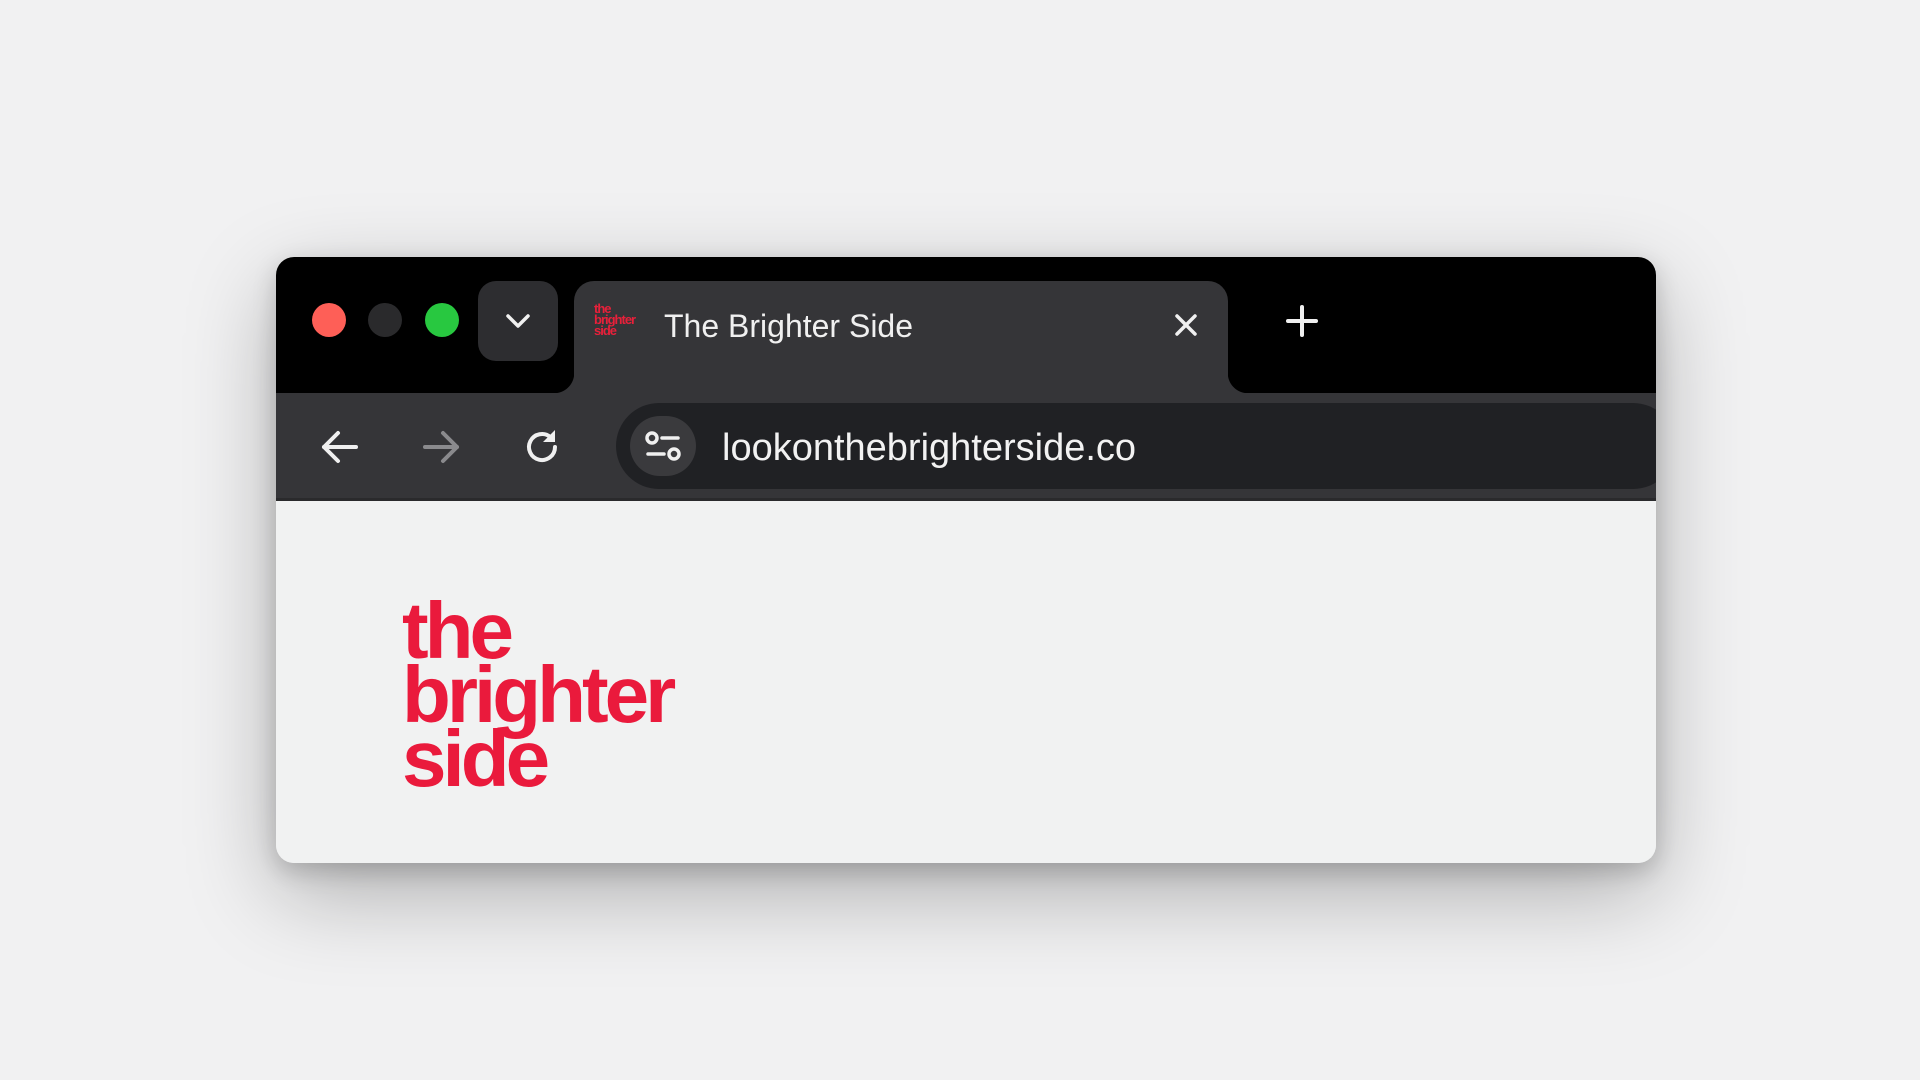 The height and width of the screenshot is (1080, 1920). I want to click on url-text: lookonthebrighterside.co, so click(929, 448).